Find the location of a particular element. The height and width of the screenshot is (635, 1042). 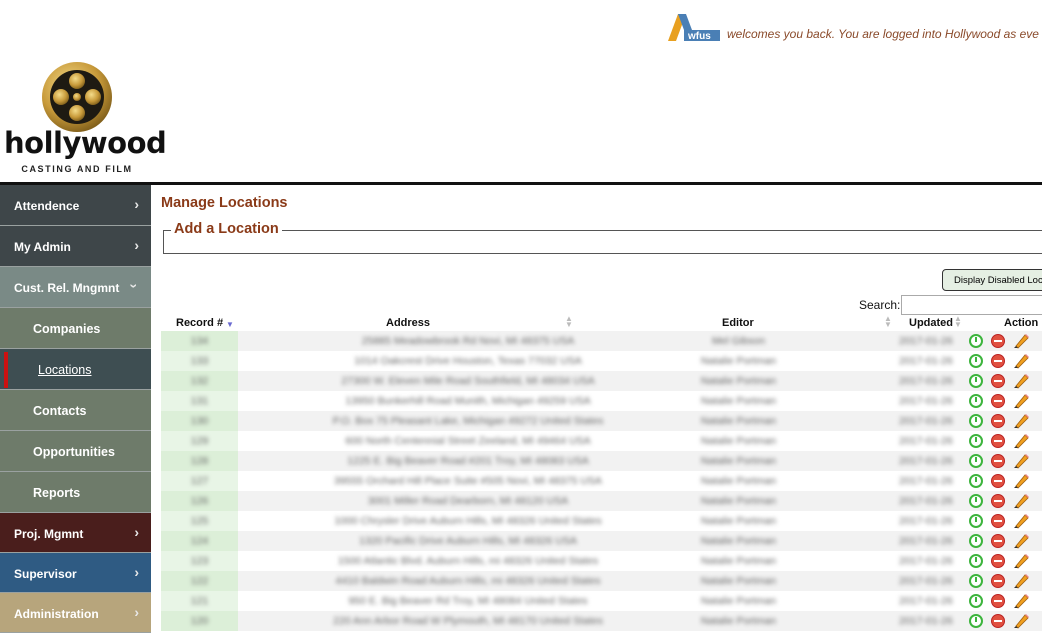

sidebar-item-my-admin: My Admin › is located at coordinates (75, 246).